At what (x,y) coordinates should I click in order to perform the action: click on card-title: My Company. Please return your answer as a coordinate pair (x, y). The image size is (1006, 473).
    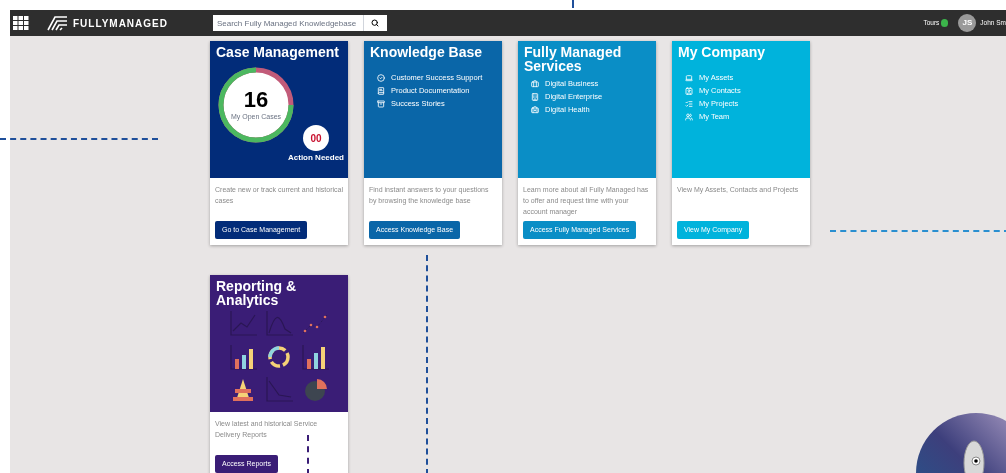
    Looking at the image, I should click on (722, 51).